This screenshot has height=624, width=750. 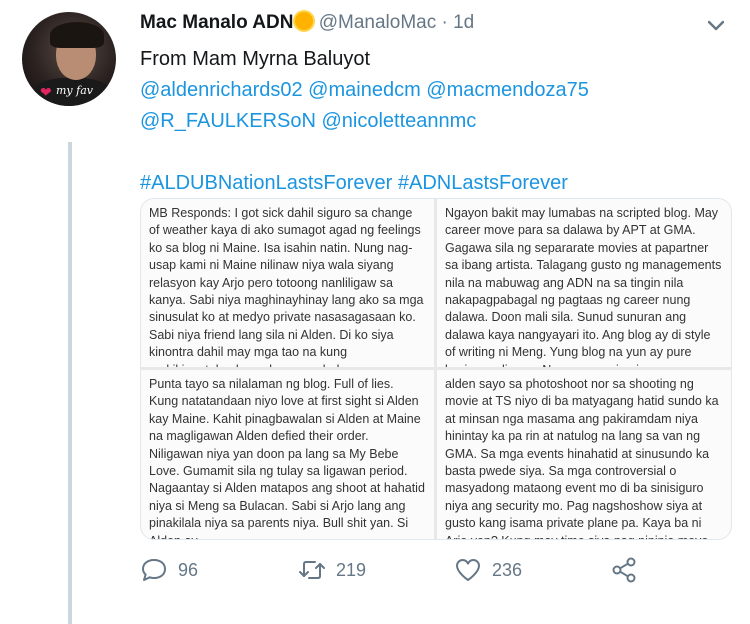 I want to click on reply-button: 96, so click(x=169, y=570).